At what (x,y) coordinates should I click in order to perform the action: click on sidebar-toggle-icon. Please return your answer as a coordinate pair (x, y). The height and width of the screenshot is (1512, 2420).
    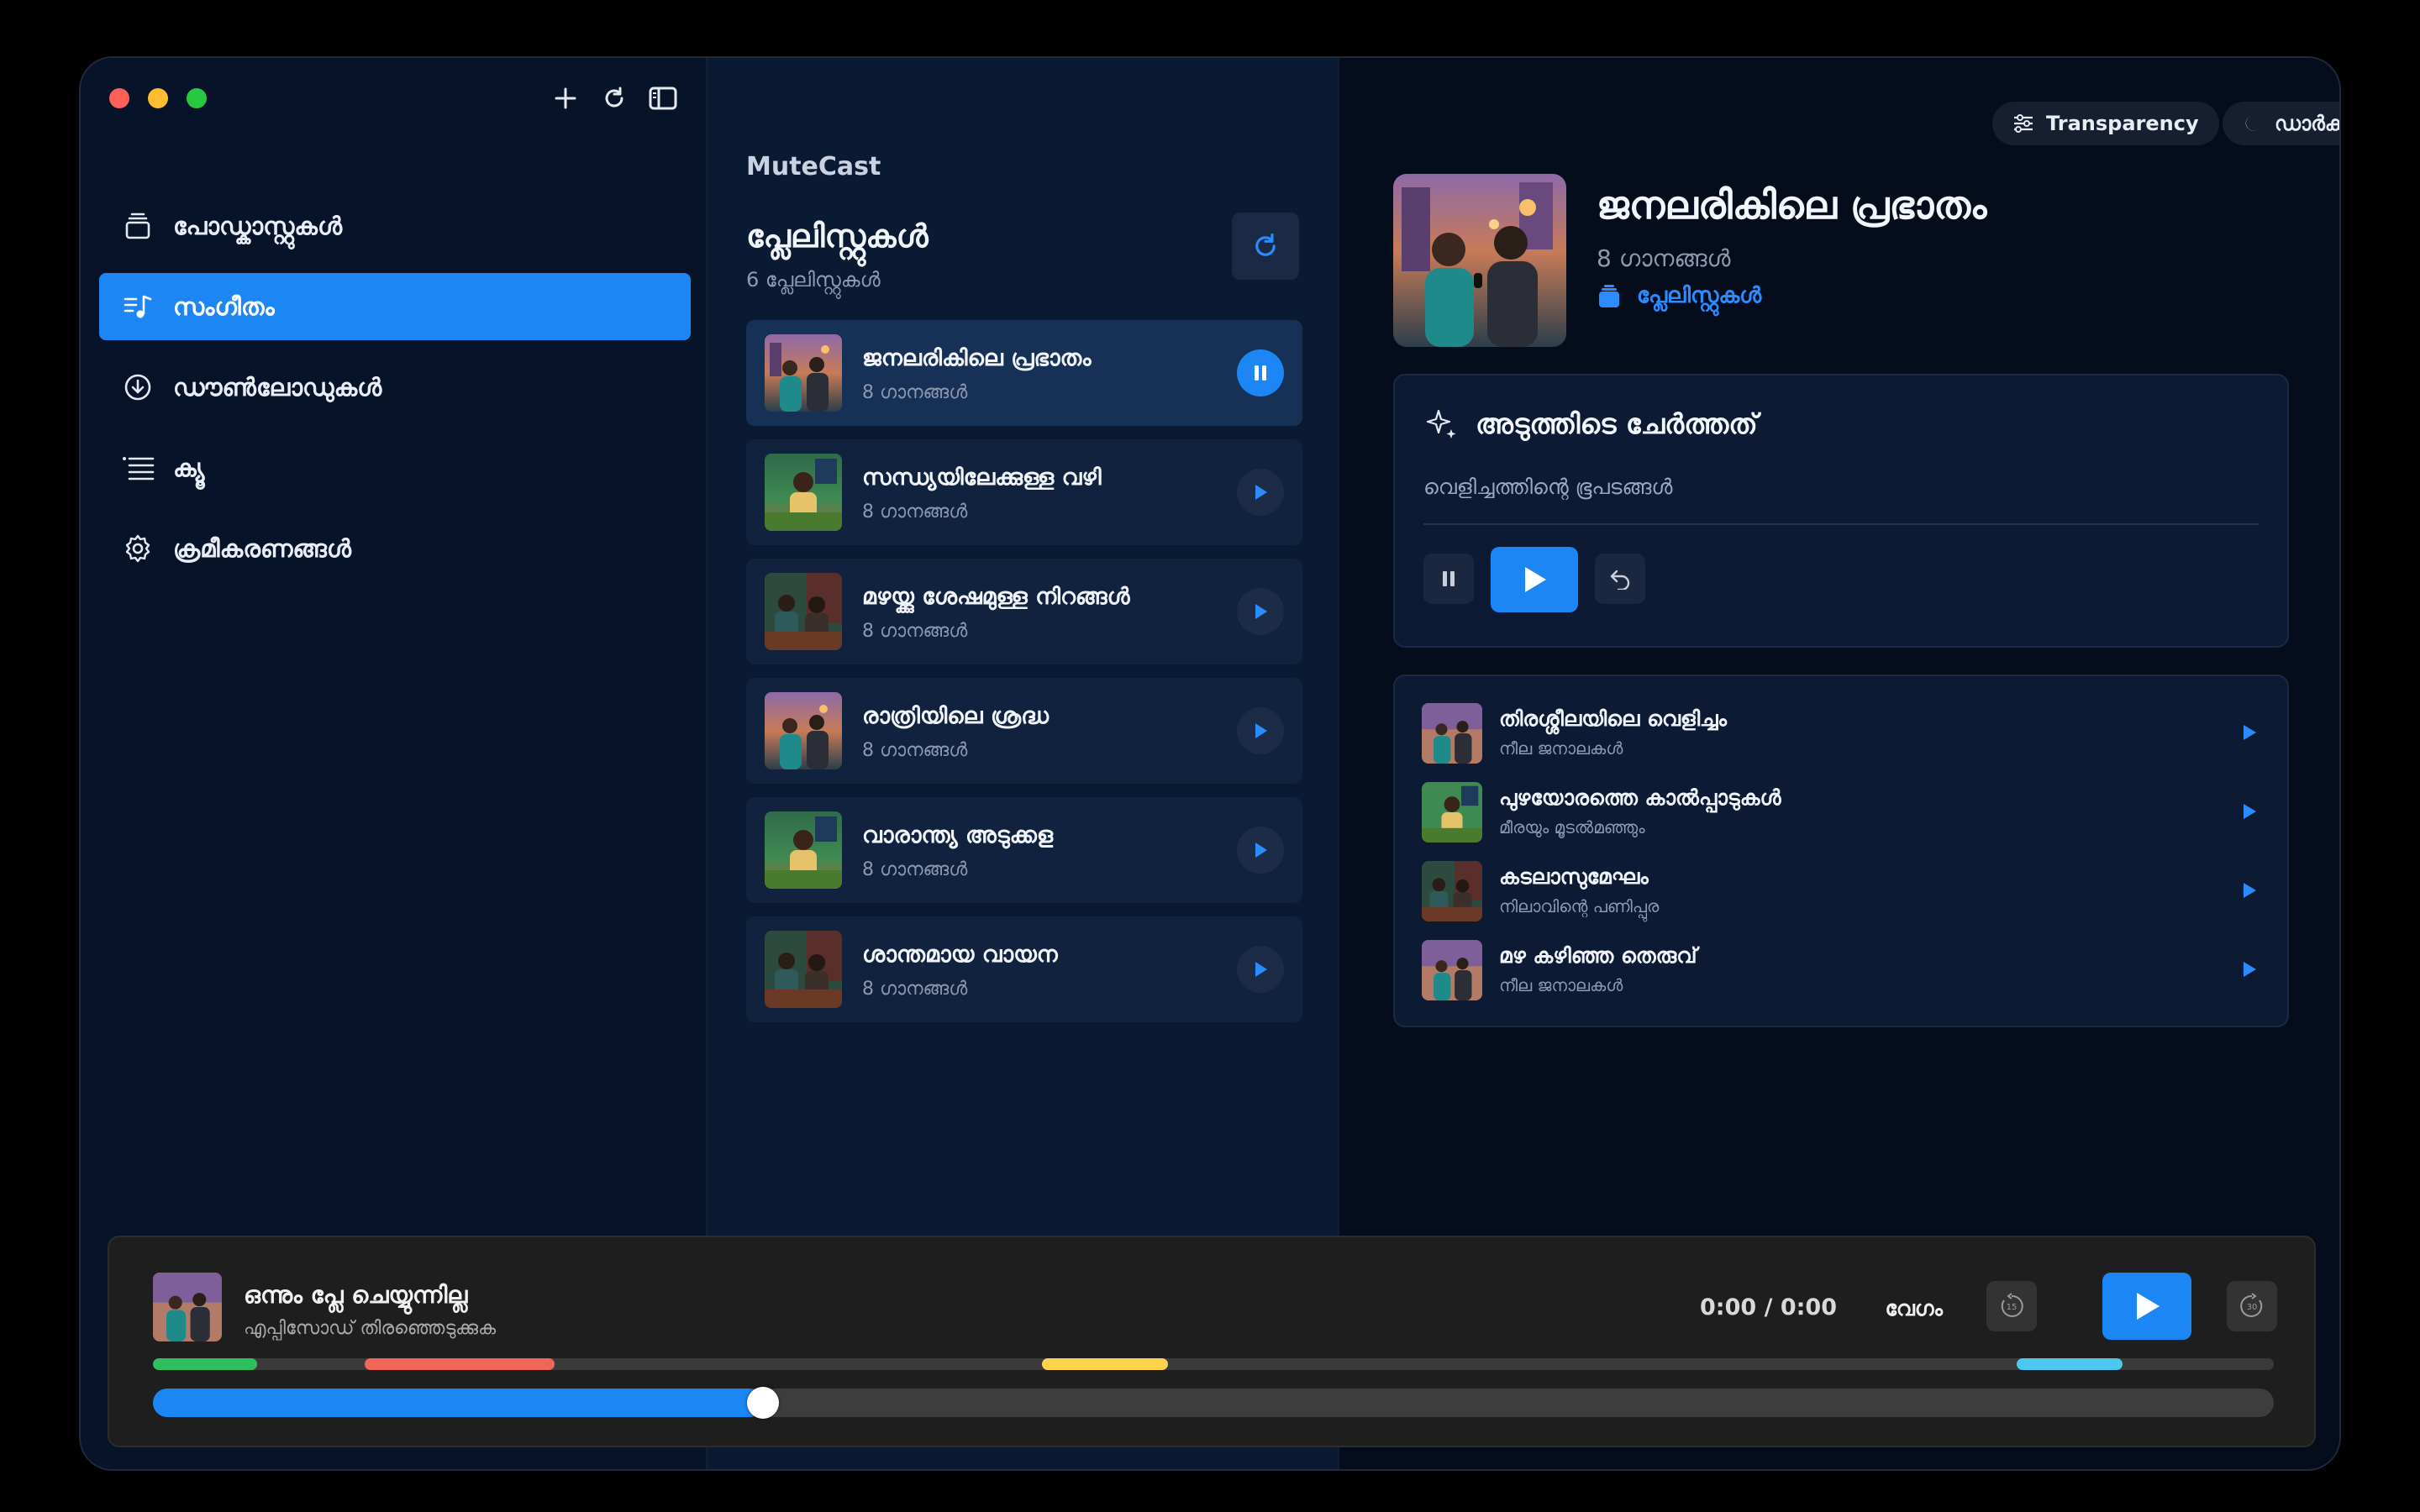
    Looking at the image, I should click on (663, 98).